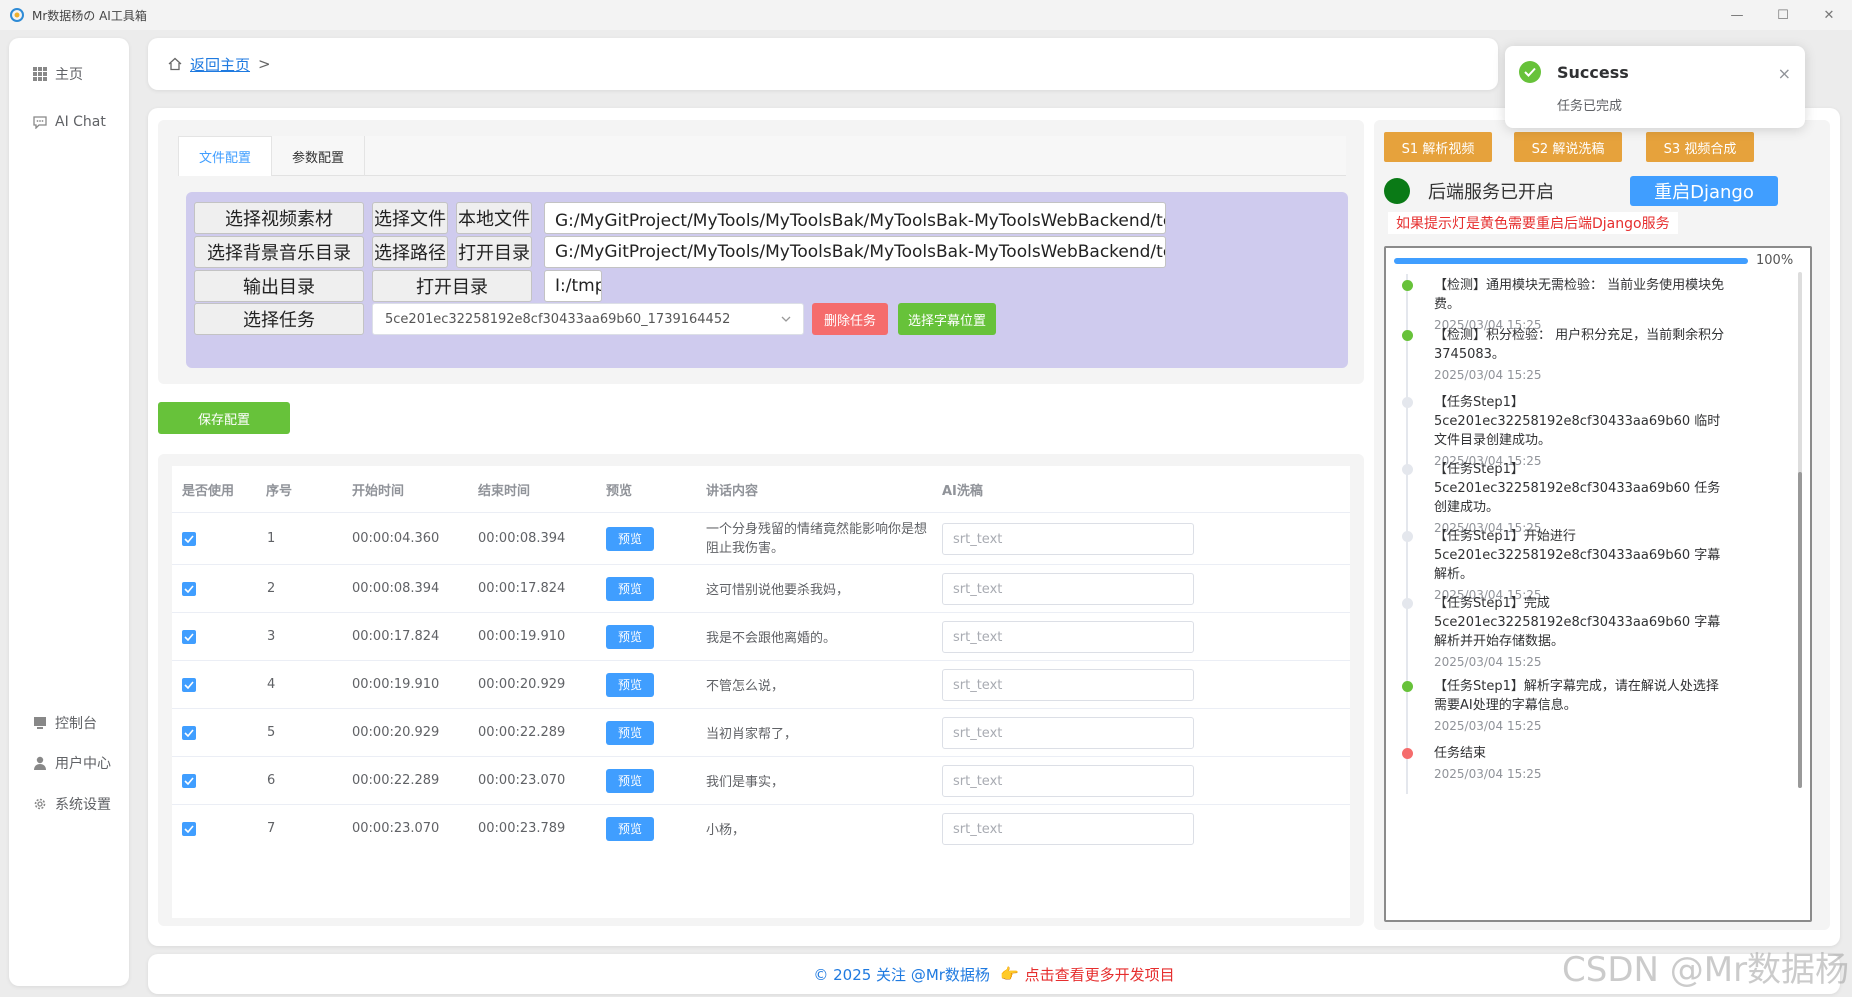 This screenshot has width=1852, height=997. Describe the element at coordinates (850, 319) in the screenshot. I see `delete-task-button: 删除任务` at that location.